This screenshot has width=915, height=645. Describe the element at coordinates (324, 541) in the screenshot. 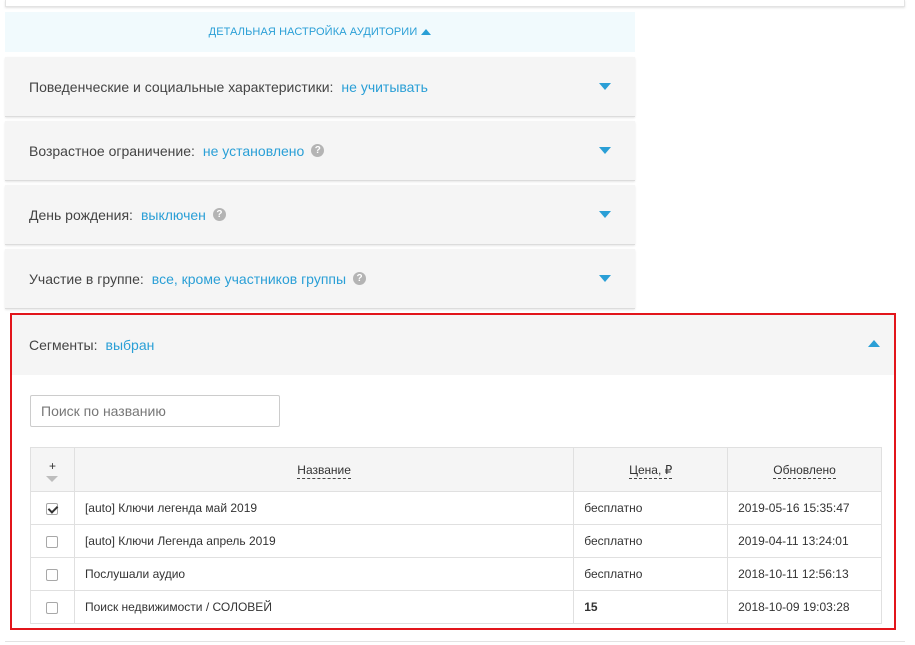

I see `segment-name: [auto] Ключи Легенда апрель 2019` at that location.